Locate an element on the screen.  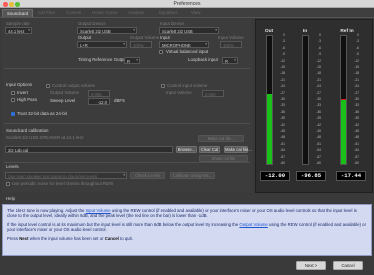
virtual-balanced-label: Virtual balanced input is located at coordinates (187, 51).